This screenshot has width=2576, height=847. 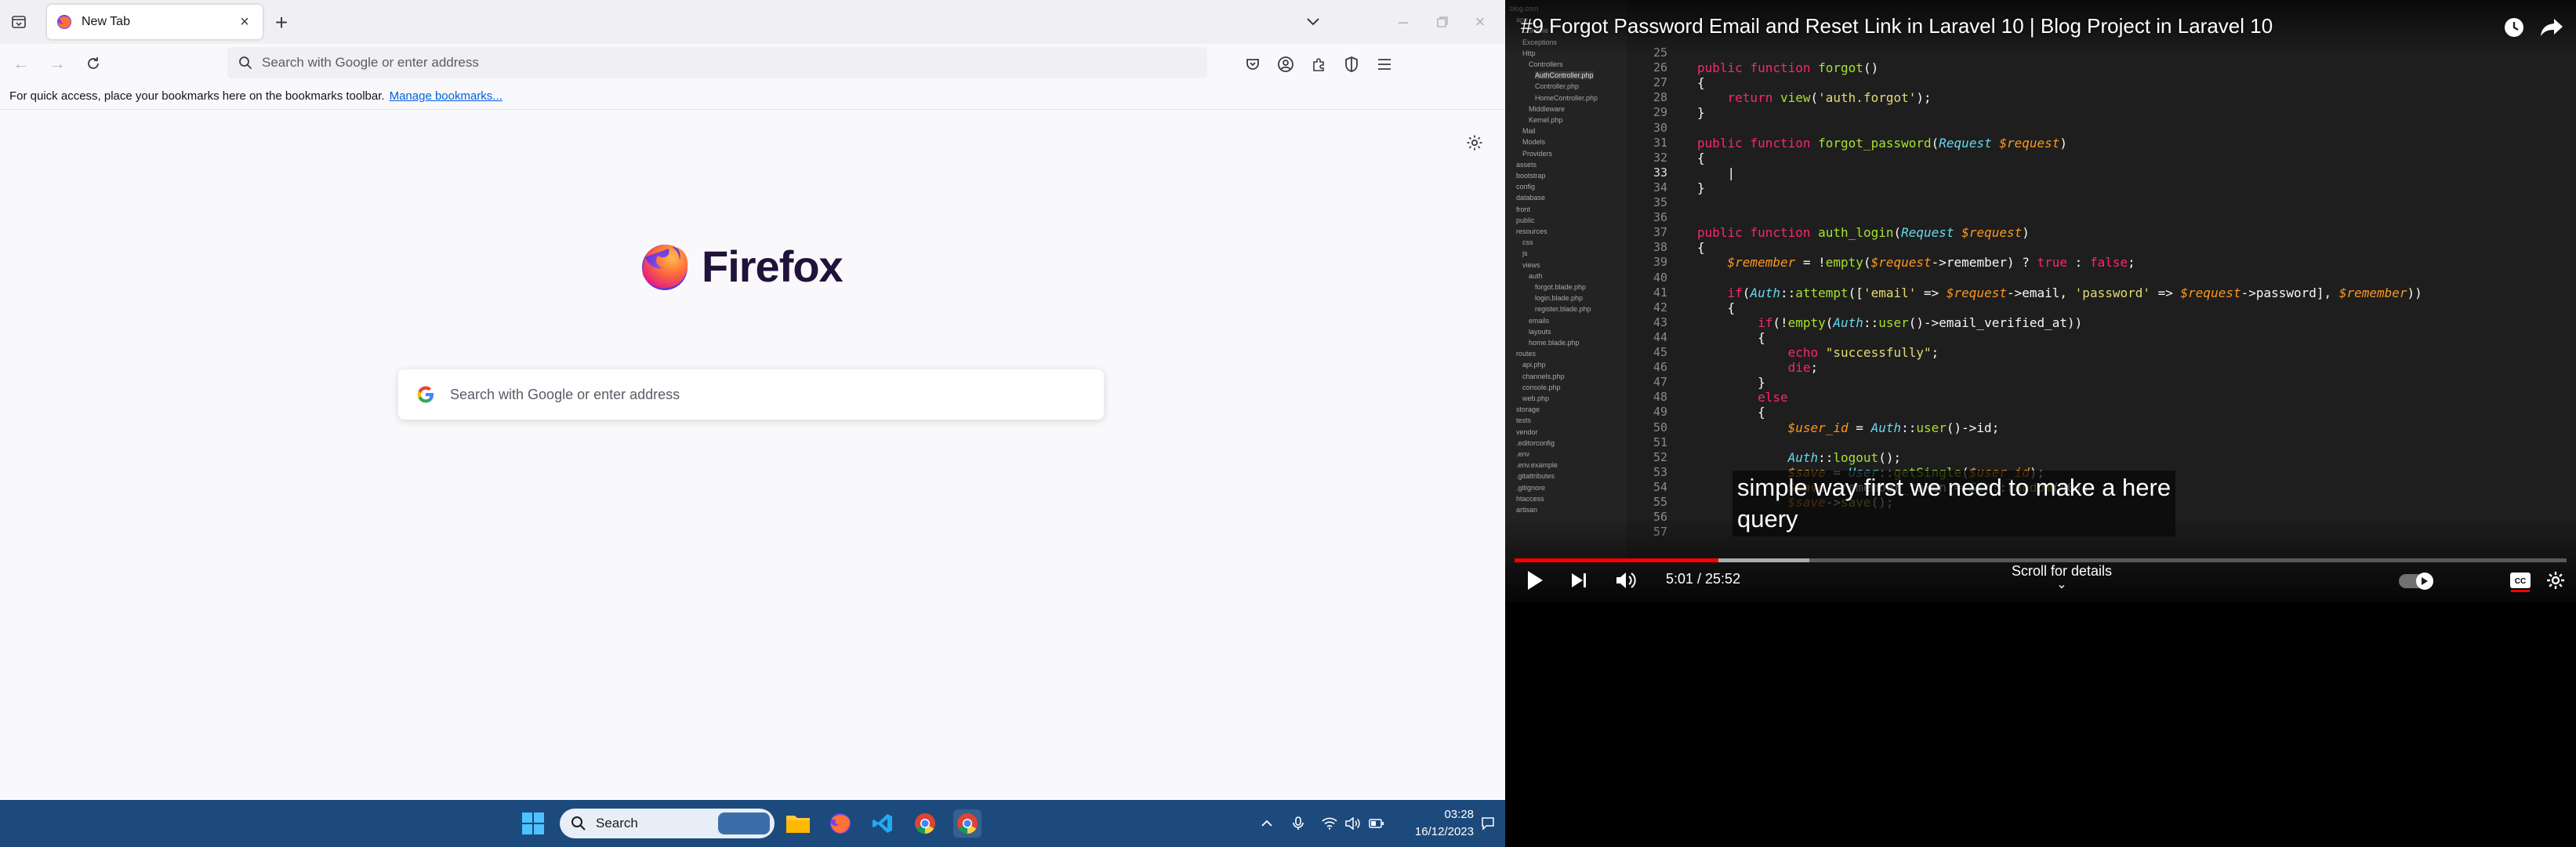 What do you see at coordinates (2514, 27) in the screenshot?
I see `clock-icon` at bounding box center [2514, 27].